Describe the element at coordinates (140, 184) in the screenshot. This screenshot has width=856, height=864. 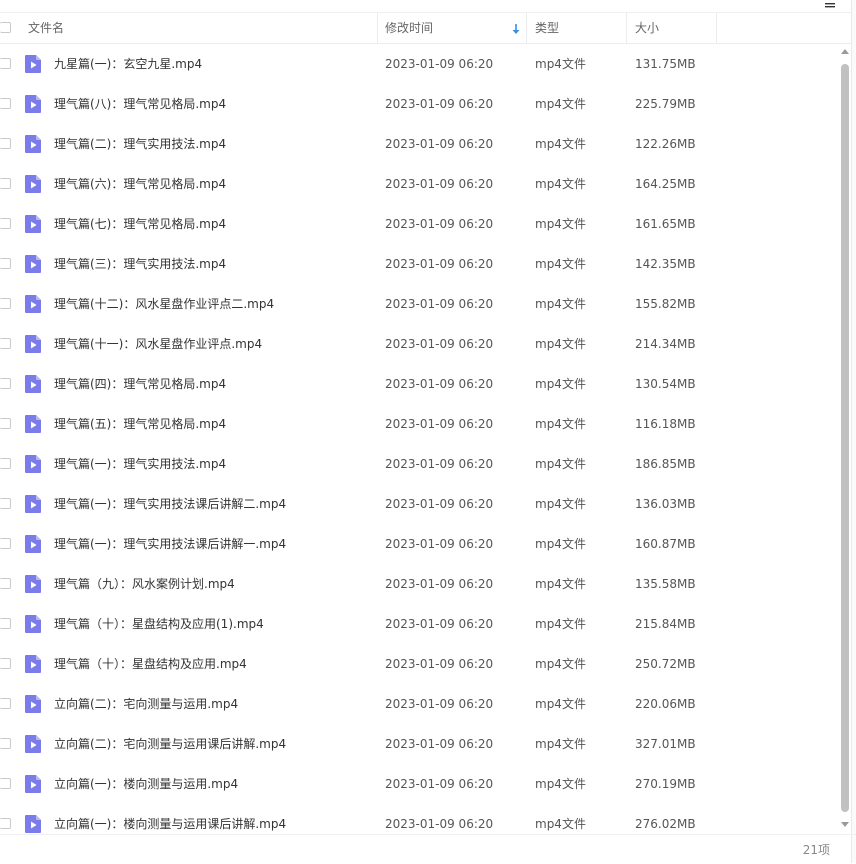
I see `file-name: 理气篇(六)：理气常见格局.mp4` at that location.